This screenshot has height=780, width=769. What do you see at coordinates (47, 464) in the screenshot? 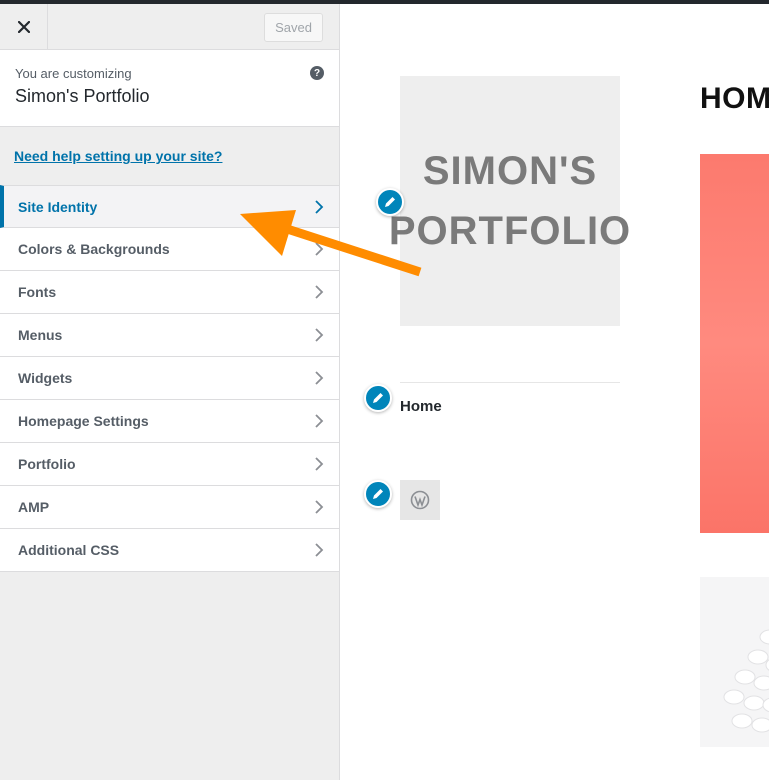
I see `menu-item-label: Portfolio` at bounding box center [47, 464].